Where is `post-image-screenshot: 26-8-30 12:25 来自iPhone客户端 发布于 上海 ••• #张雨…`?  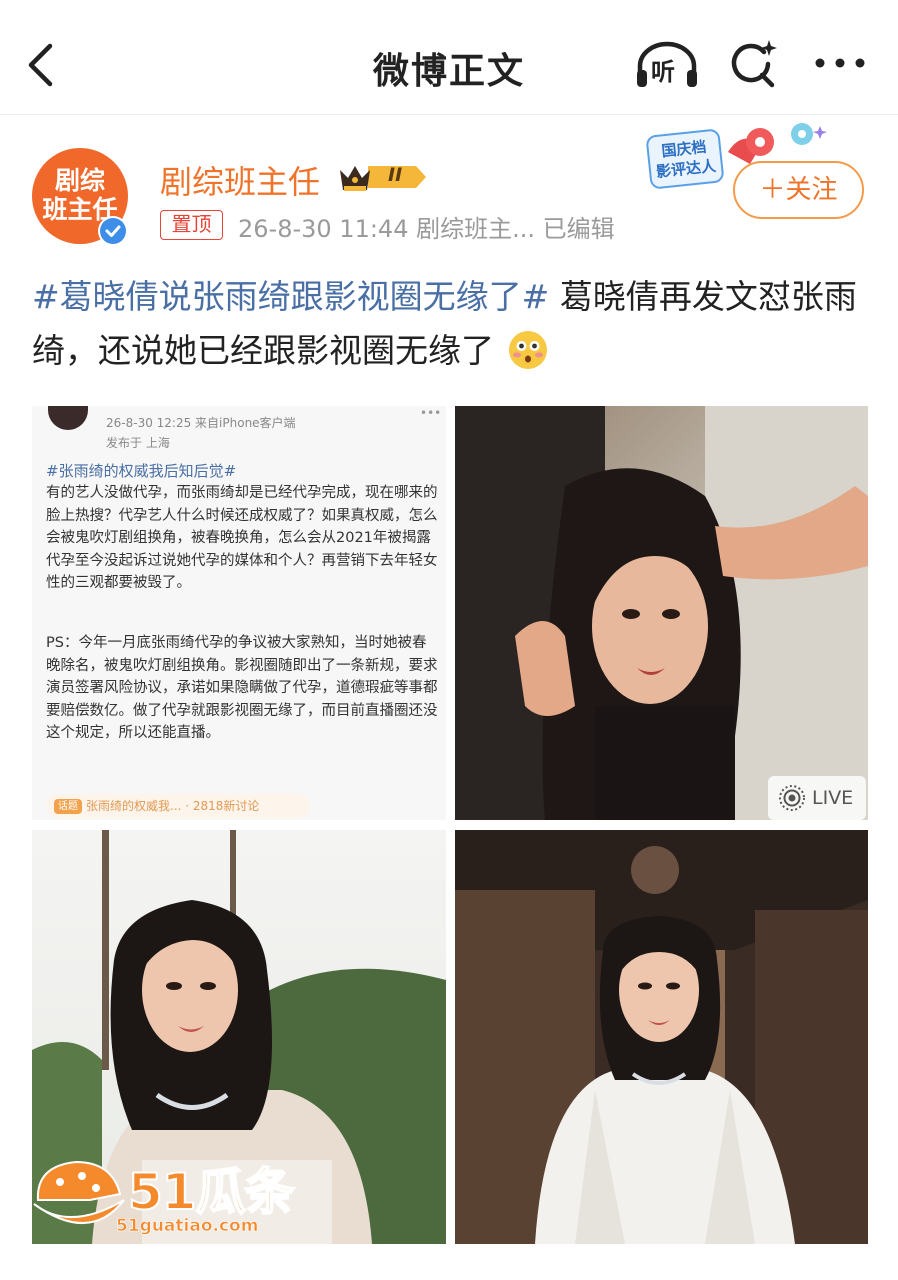
post-image-screenshot: 26-8-30 12:25 来自iPhone客户端 发布于 上海 ••• #张雨… is located at coordinates (239, 613).